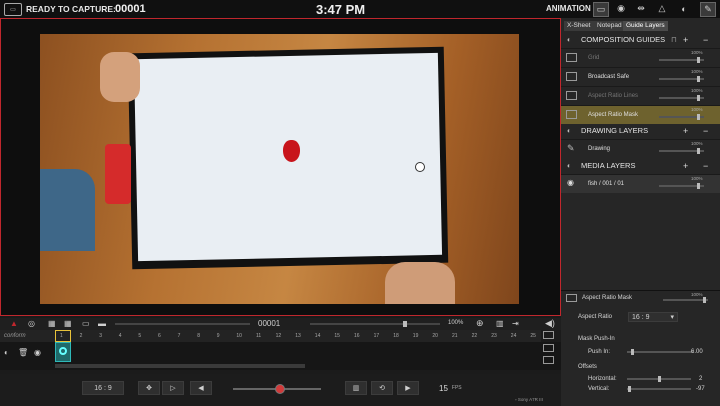  I want to click on mode-label: ANIMATION, so click(568, 8).